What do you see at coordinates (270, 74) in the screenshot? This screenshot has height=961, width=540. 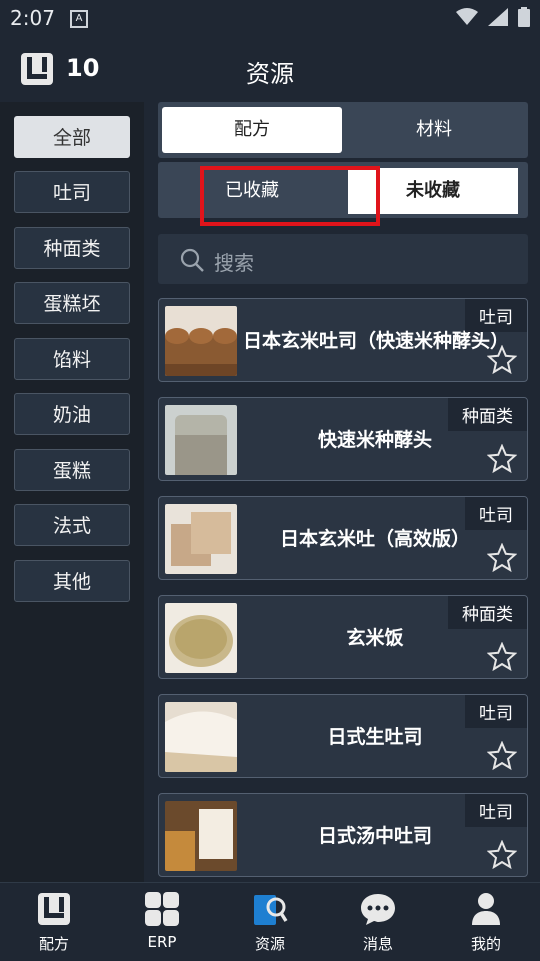 I see `page-title: 资源` at bounding box center [270, 74].